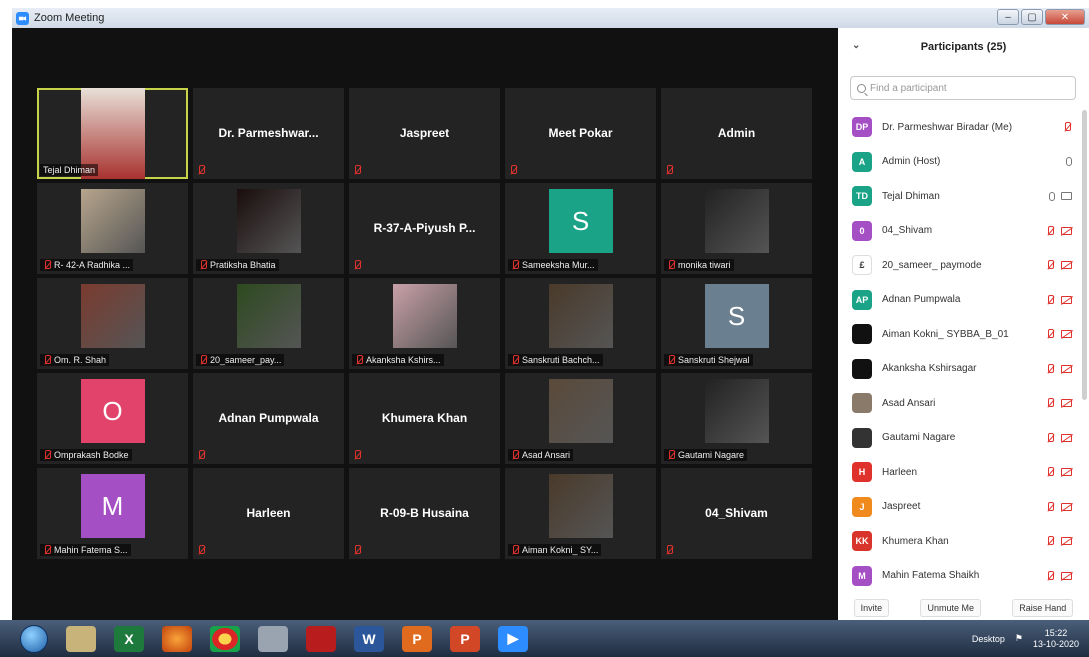  I want to click on tile-name: Asad Ansari, so click(546, 455).